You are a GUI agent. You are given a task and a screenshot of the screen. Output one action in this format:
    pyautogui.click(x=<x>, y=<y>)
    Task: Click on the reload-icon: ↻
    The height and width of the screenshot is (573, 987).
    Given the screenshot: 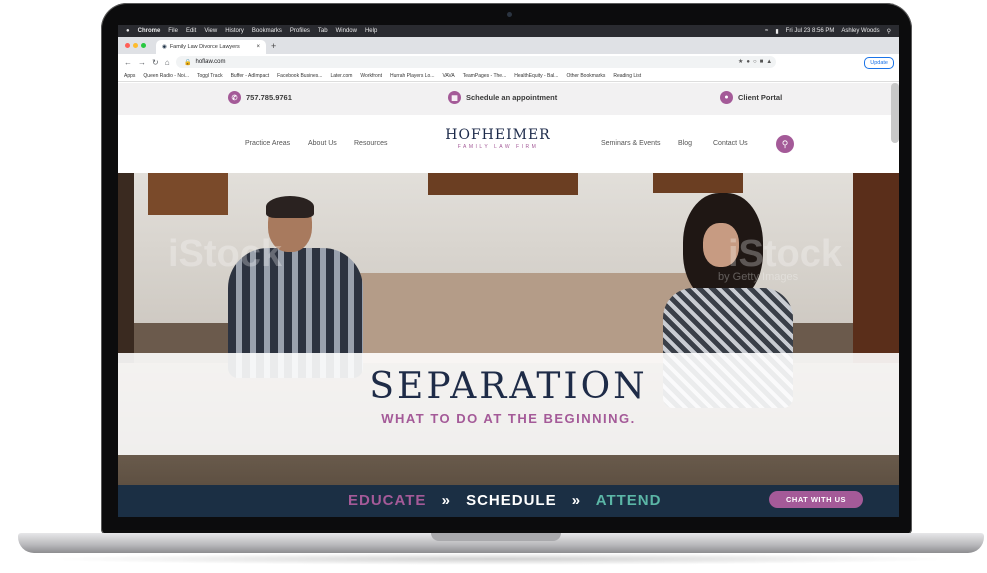 What is the action you would take?
    pyautogui.click(x=155, y=62)
    